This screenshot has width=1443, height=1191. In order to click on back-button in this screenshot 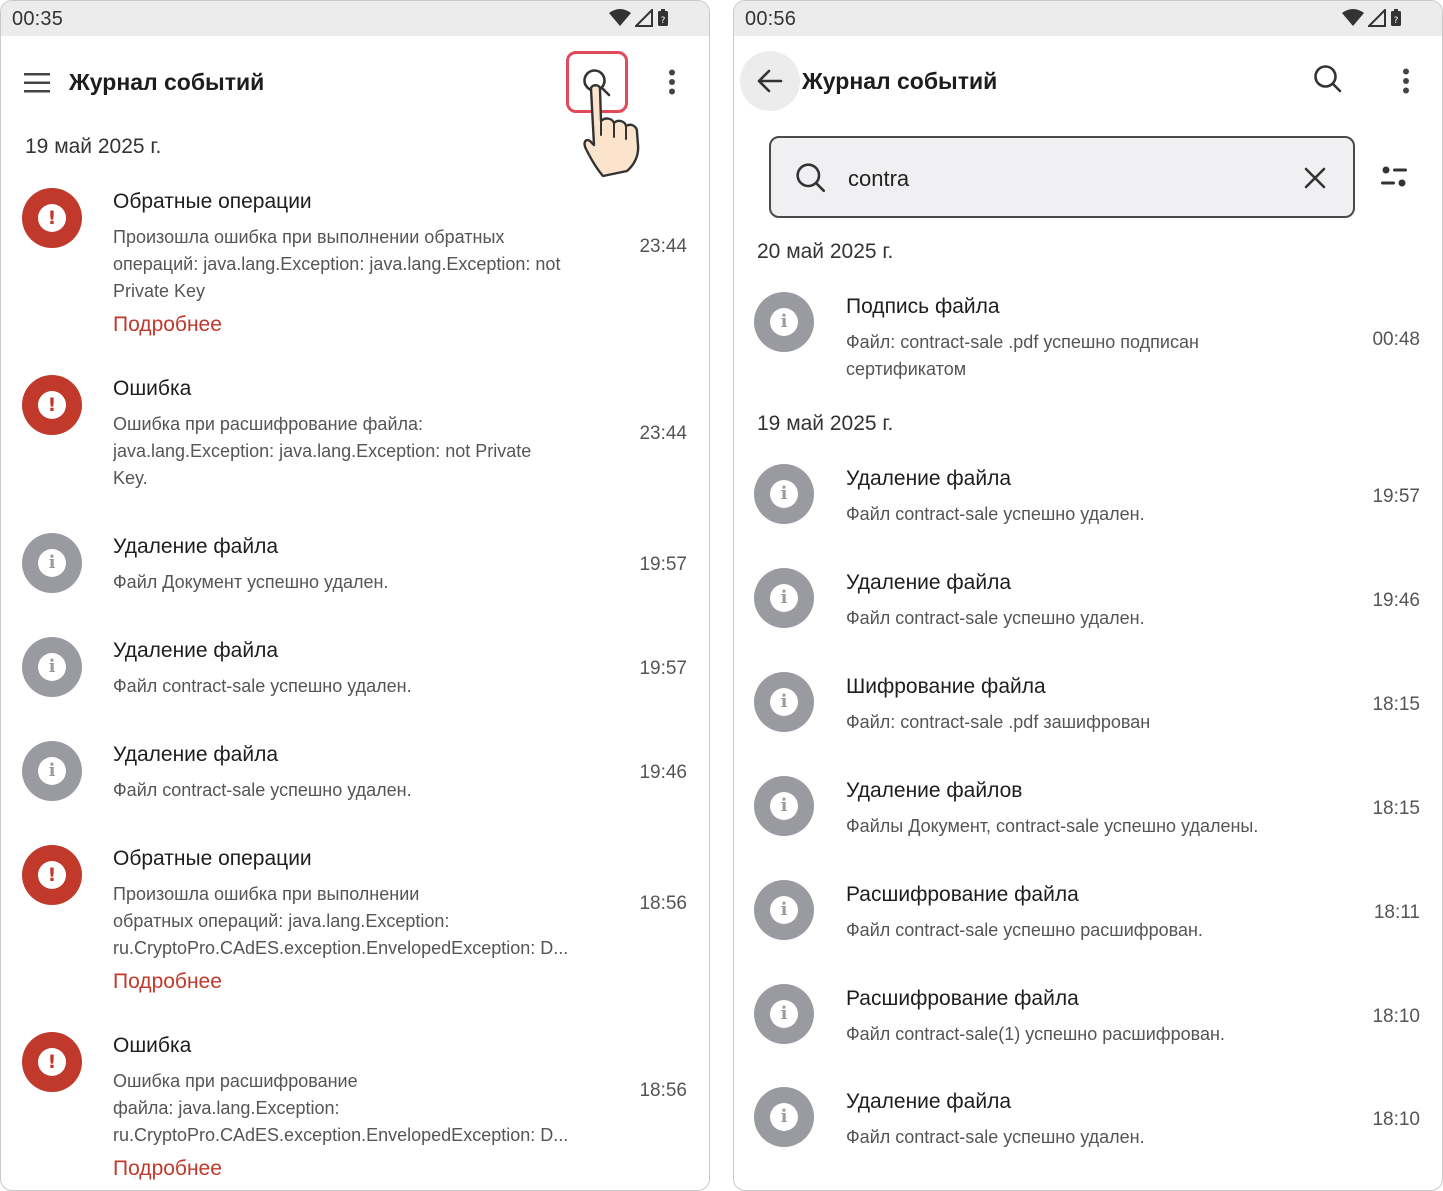, I will do `click(770, 81)`.